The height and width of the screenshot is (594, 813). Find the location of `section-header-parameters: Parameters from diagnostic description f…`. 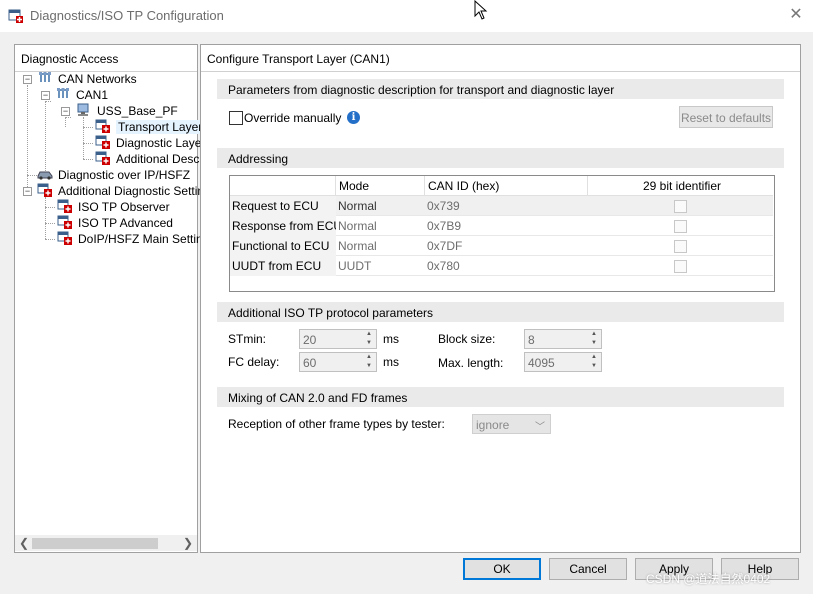

section-header-parameters: Parameters from diagnostic description f… is located at coordinates (500, 89).